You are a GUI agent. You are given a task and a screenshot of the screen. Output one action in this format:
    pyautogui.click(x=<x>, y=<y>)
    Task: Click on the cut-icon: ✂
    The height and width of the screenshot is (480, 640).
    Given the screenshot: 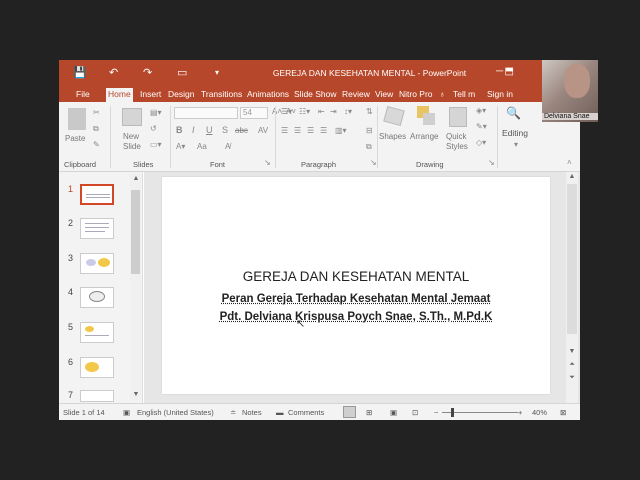 What is the action you would take?
    pyautogui.click(x=96, y=112)
    